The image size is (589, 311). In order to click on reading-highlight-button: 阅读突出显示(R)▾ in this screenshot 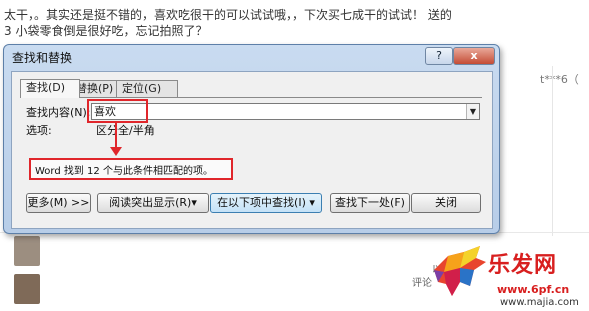, I will do `click(153, 203)`.